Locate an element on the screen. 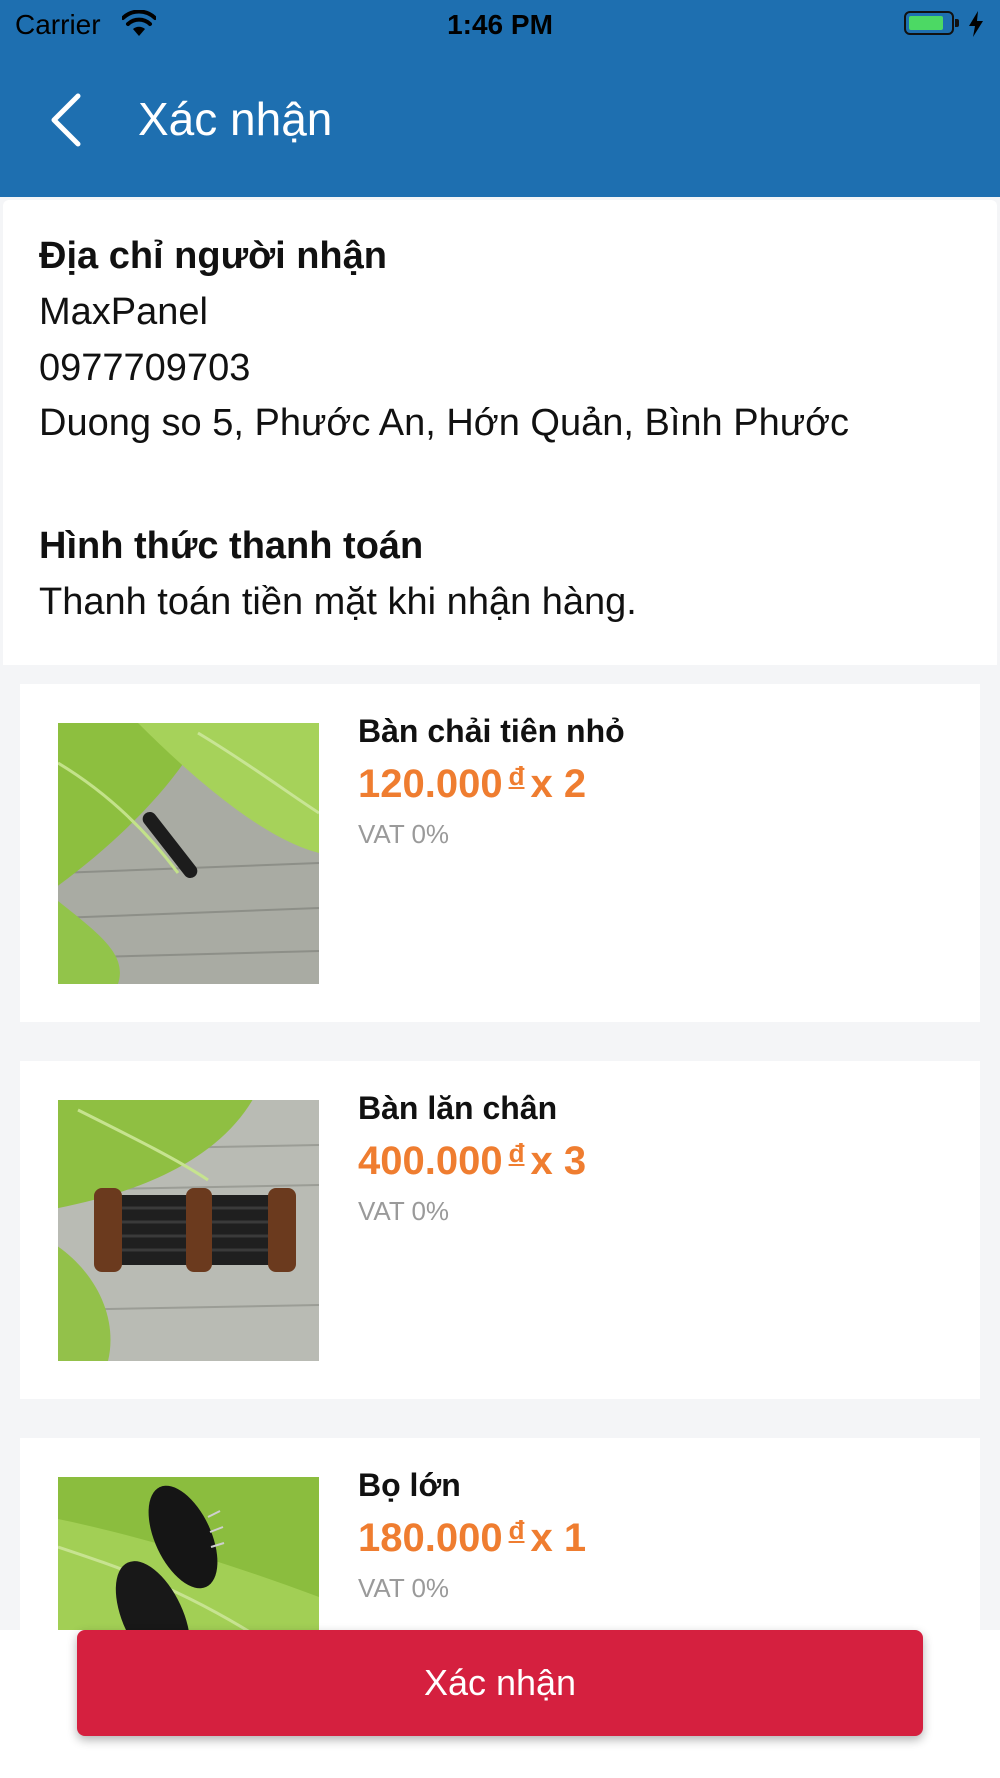  product-quantity: x 1 is located at coordinates (558, 1538).